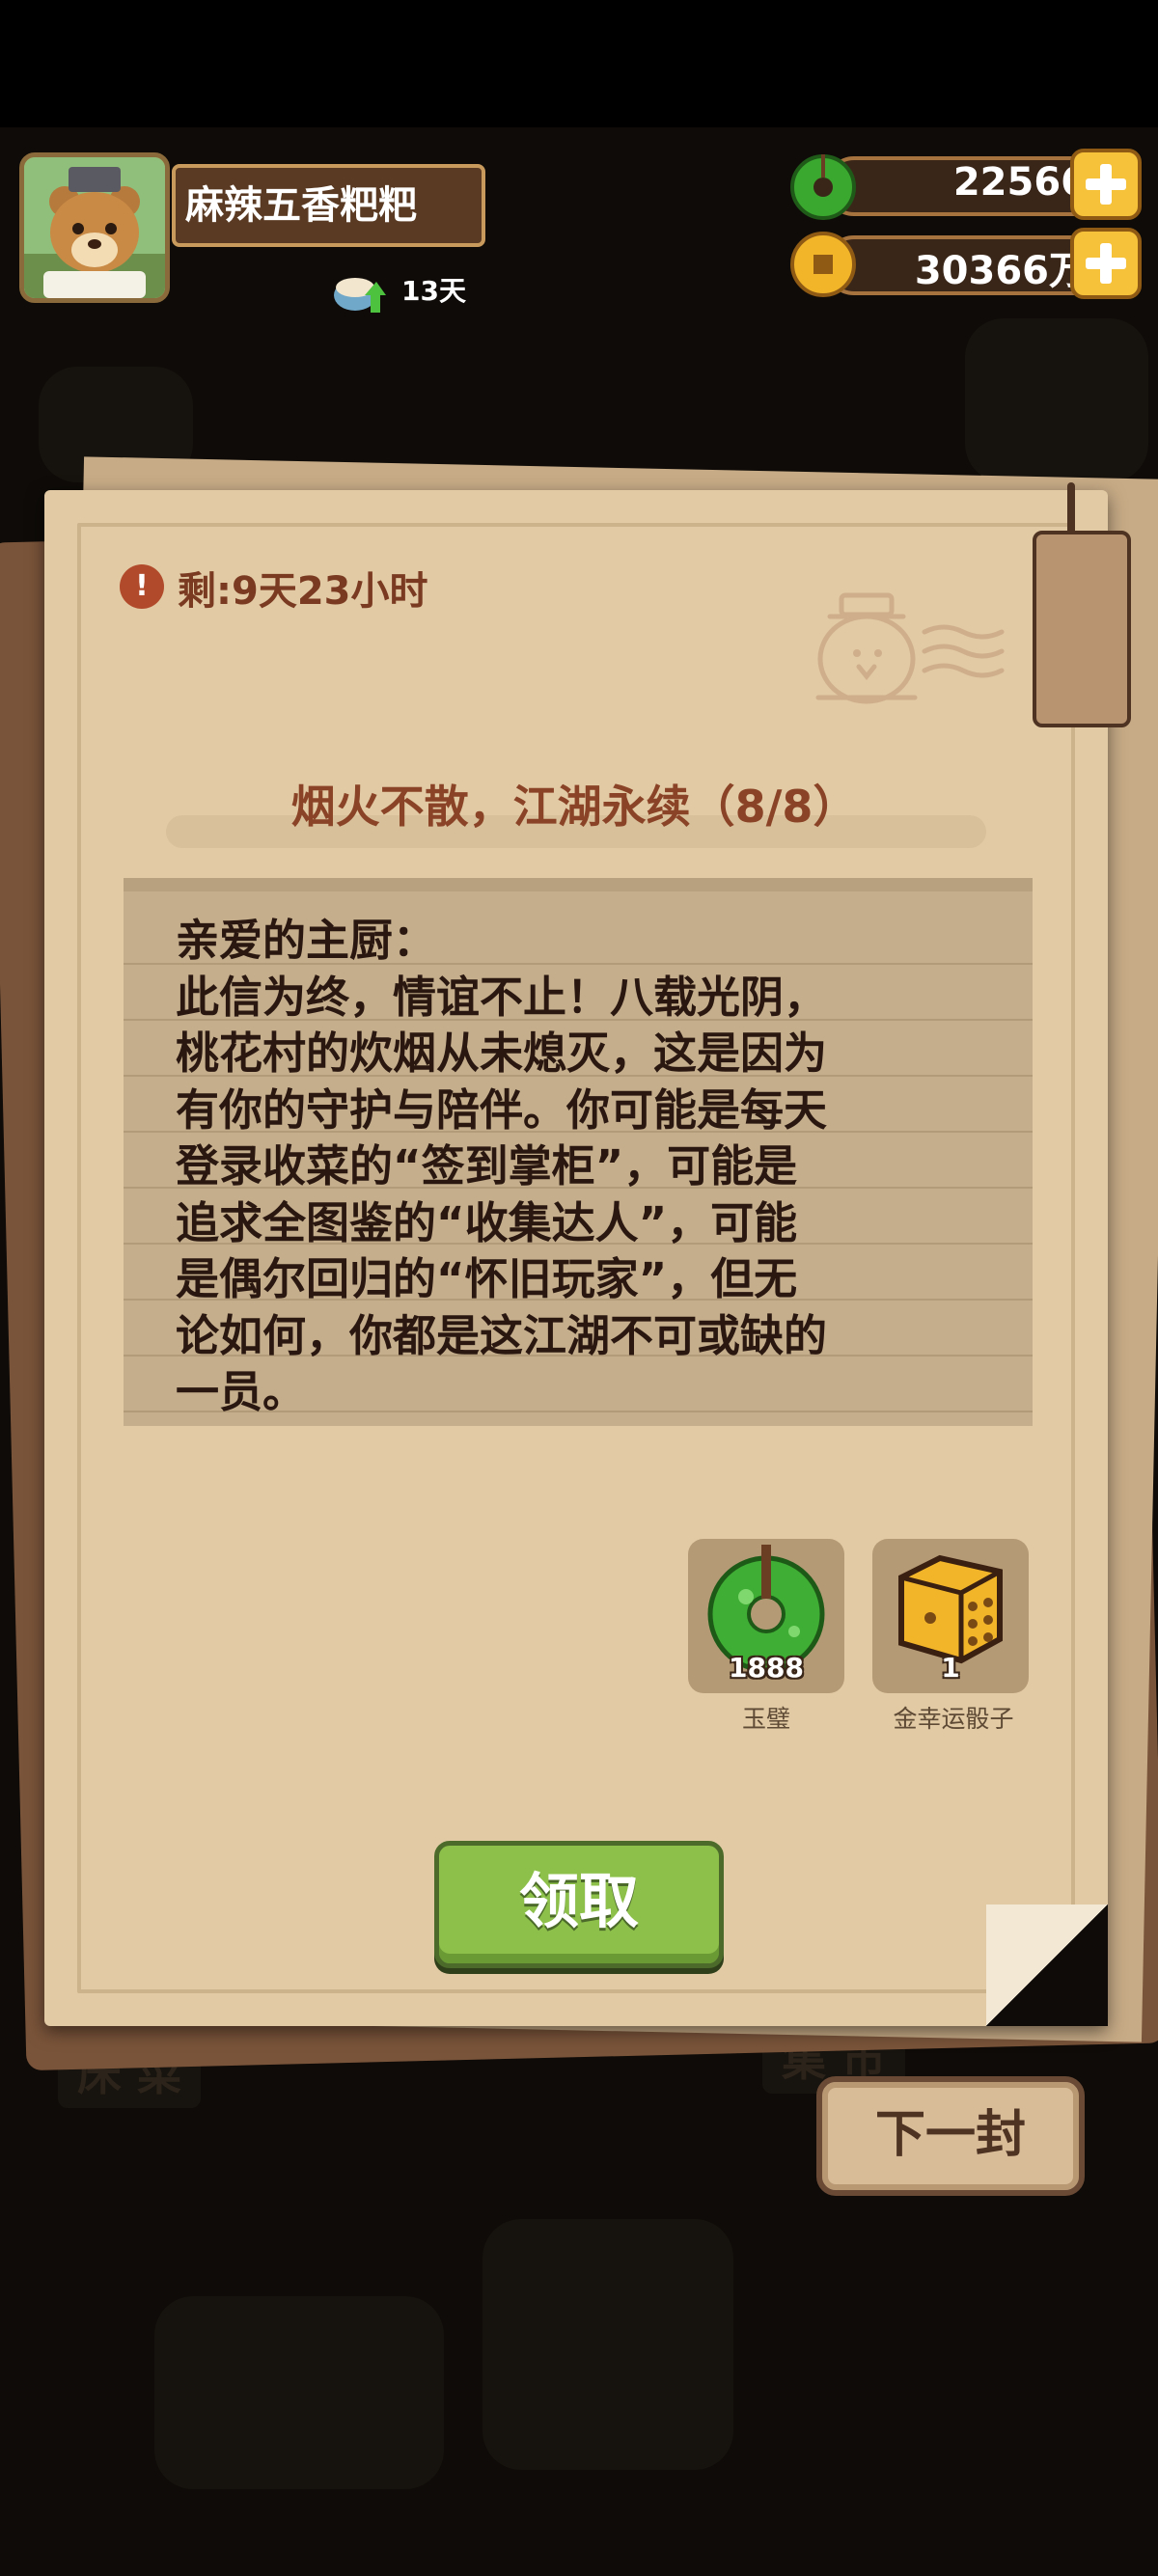  I want to click on player-name: 麻辣五香粑粑, so click(328, 206).